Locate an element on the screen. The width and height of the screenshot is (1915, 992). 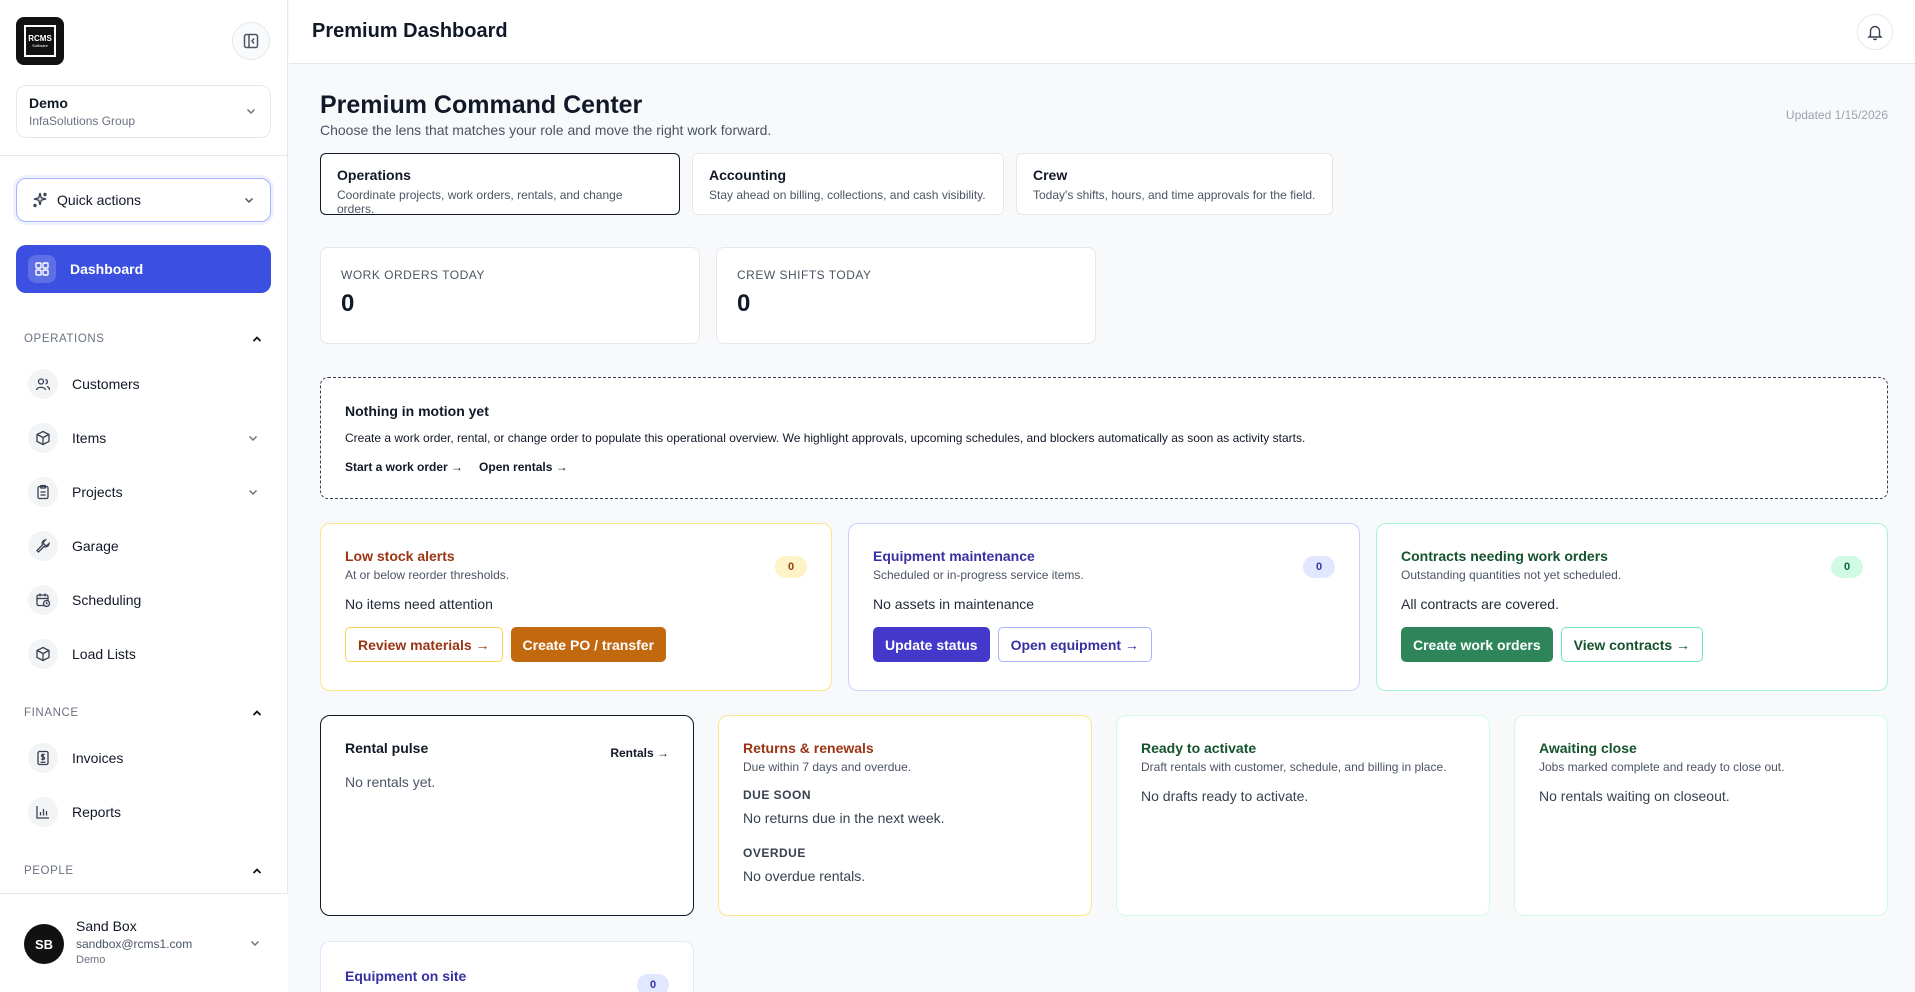
sidebar-item-label: Invoices is located at coordinates (98, 758).